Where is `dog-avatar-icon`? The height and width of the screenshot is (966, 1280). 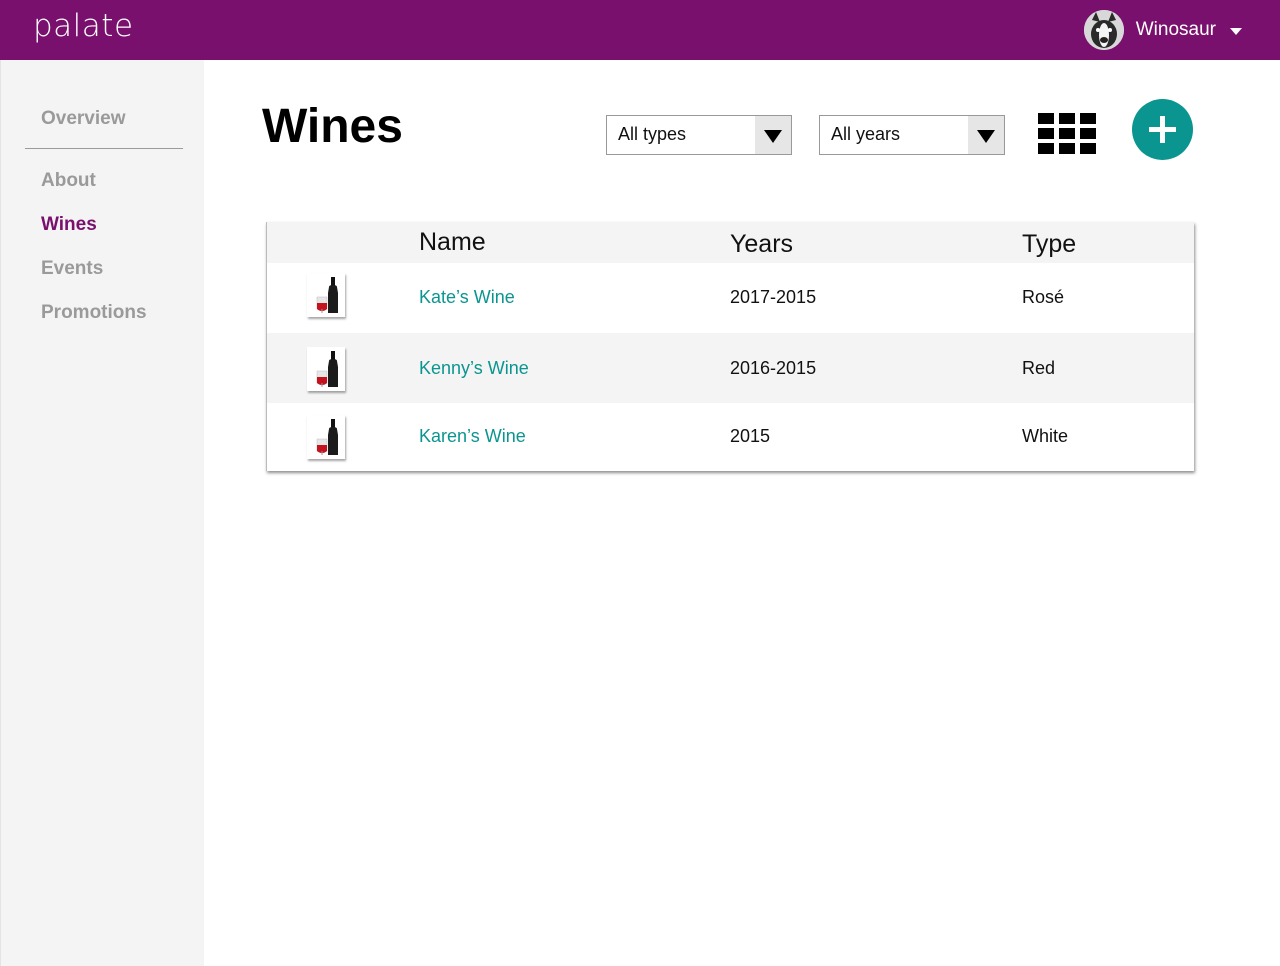
dog-avatar-icon is located at coordinates (1103, 30).